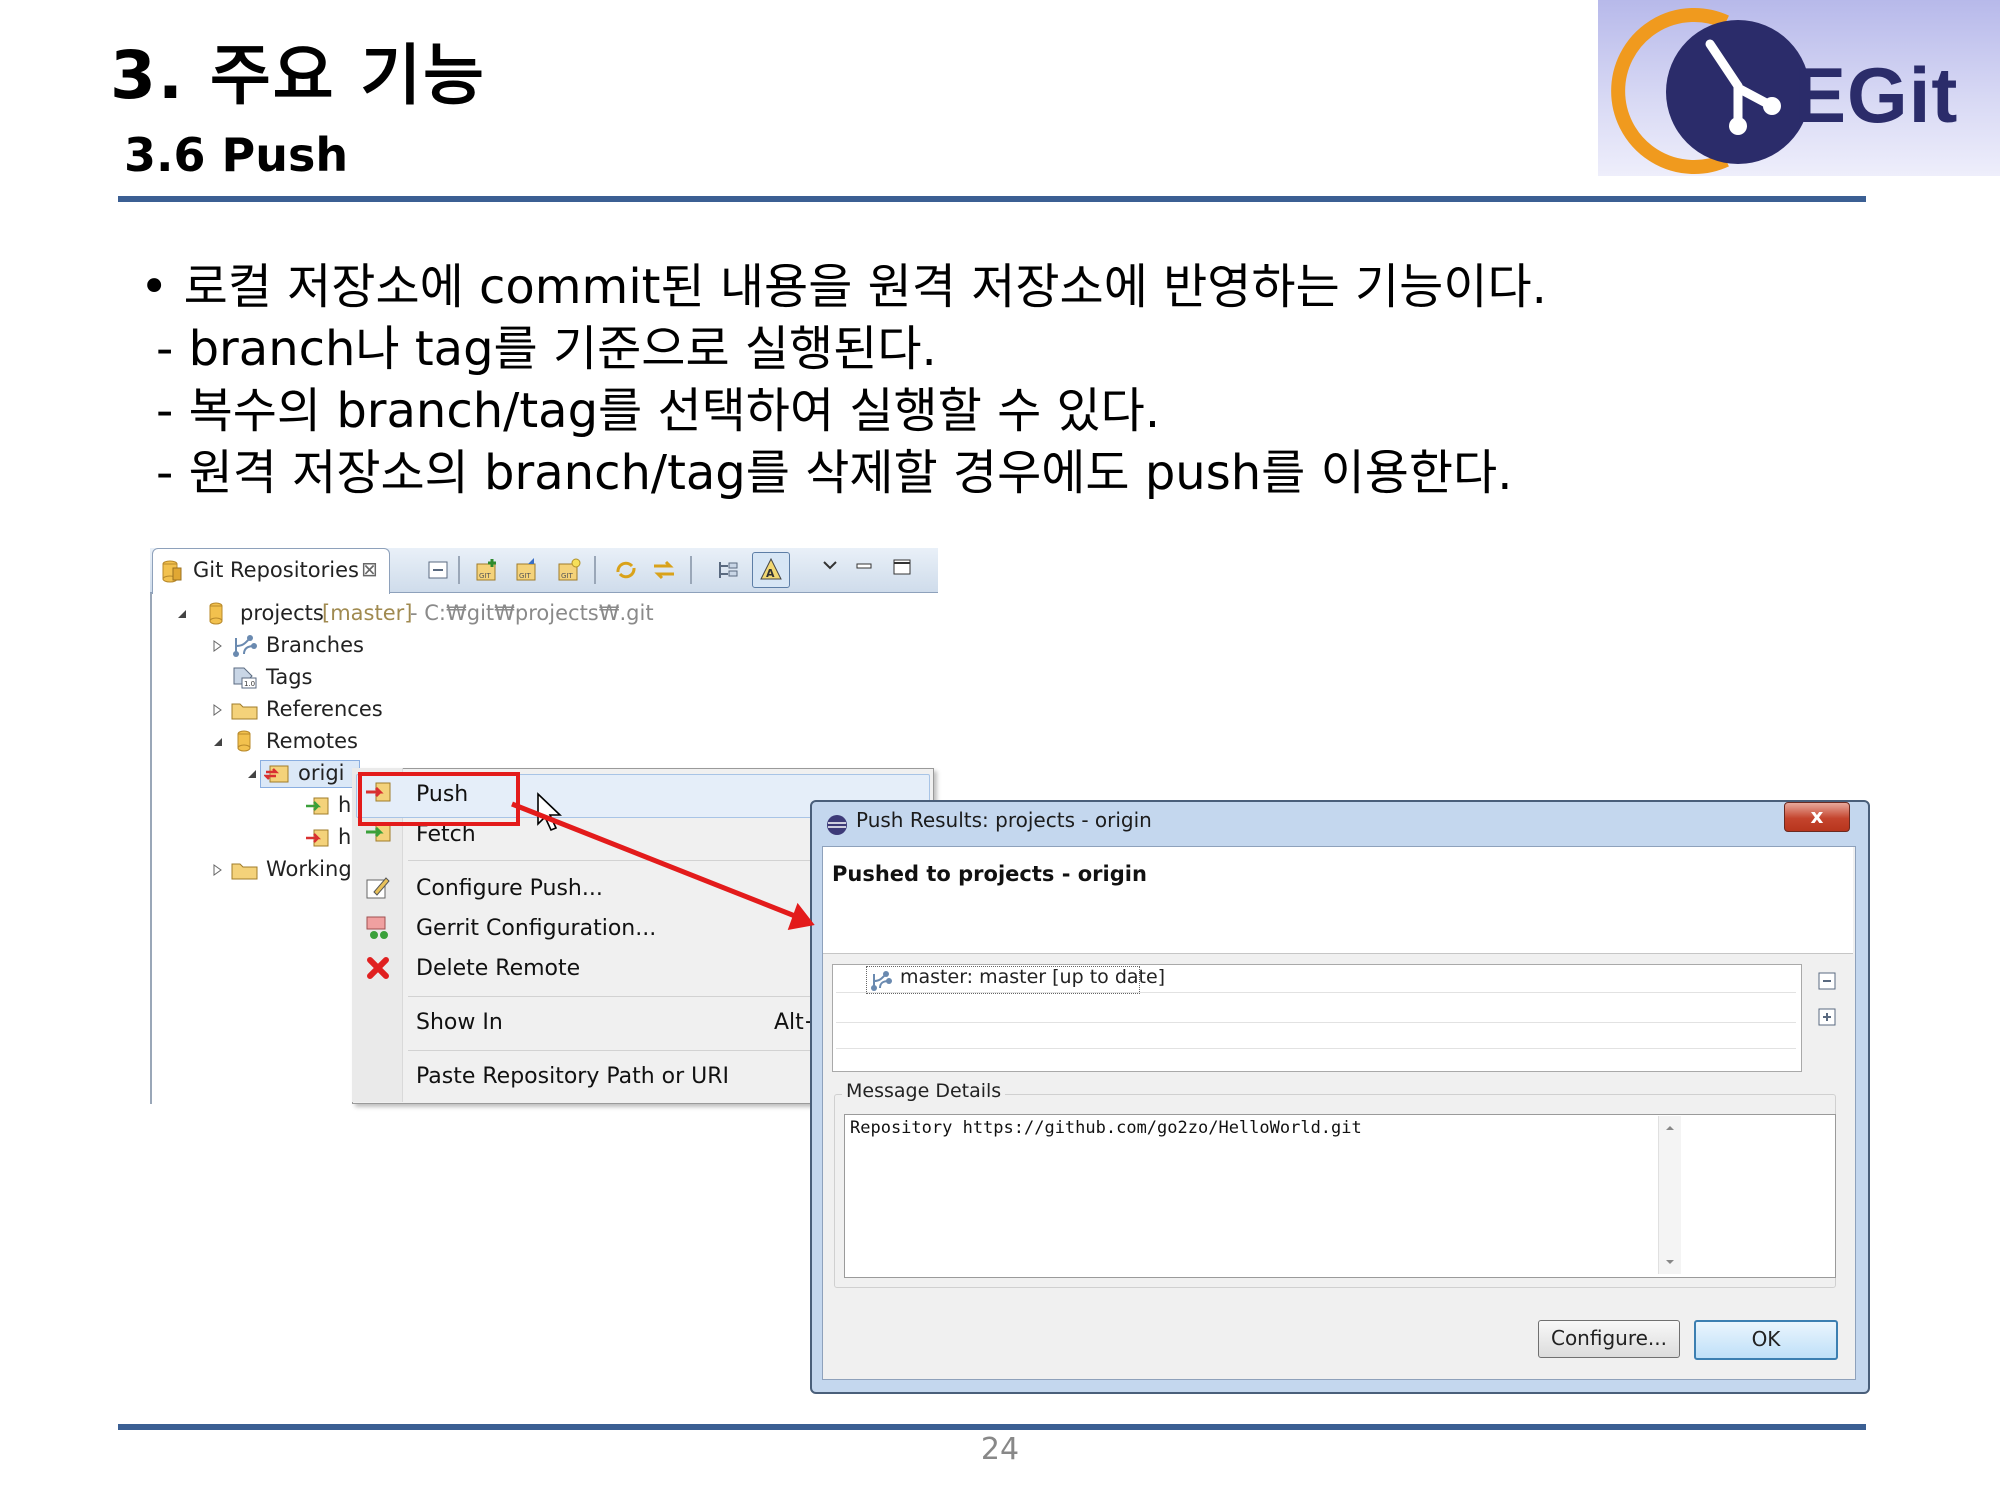  What do you see at coordinates (992, 1427) in the screenshot?
I see `footer-divider` at bounding box center [992, 1427].